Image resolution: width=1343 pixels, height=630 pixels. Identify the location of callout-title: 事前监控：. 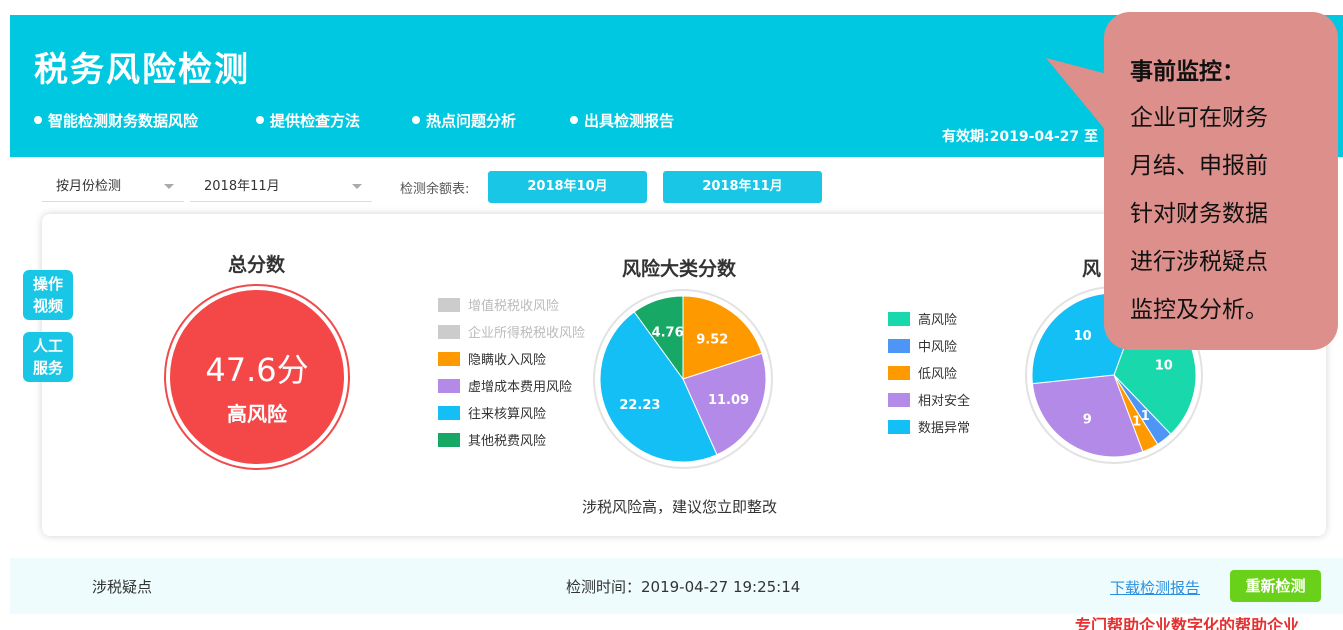
(1187, 72).